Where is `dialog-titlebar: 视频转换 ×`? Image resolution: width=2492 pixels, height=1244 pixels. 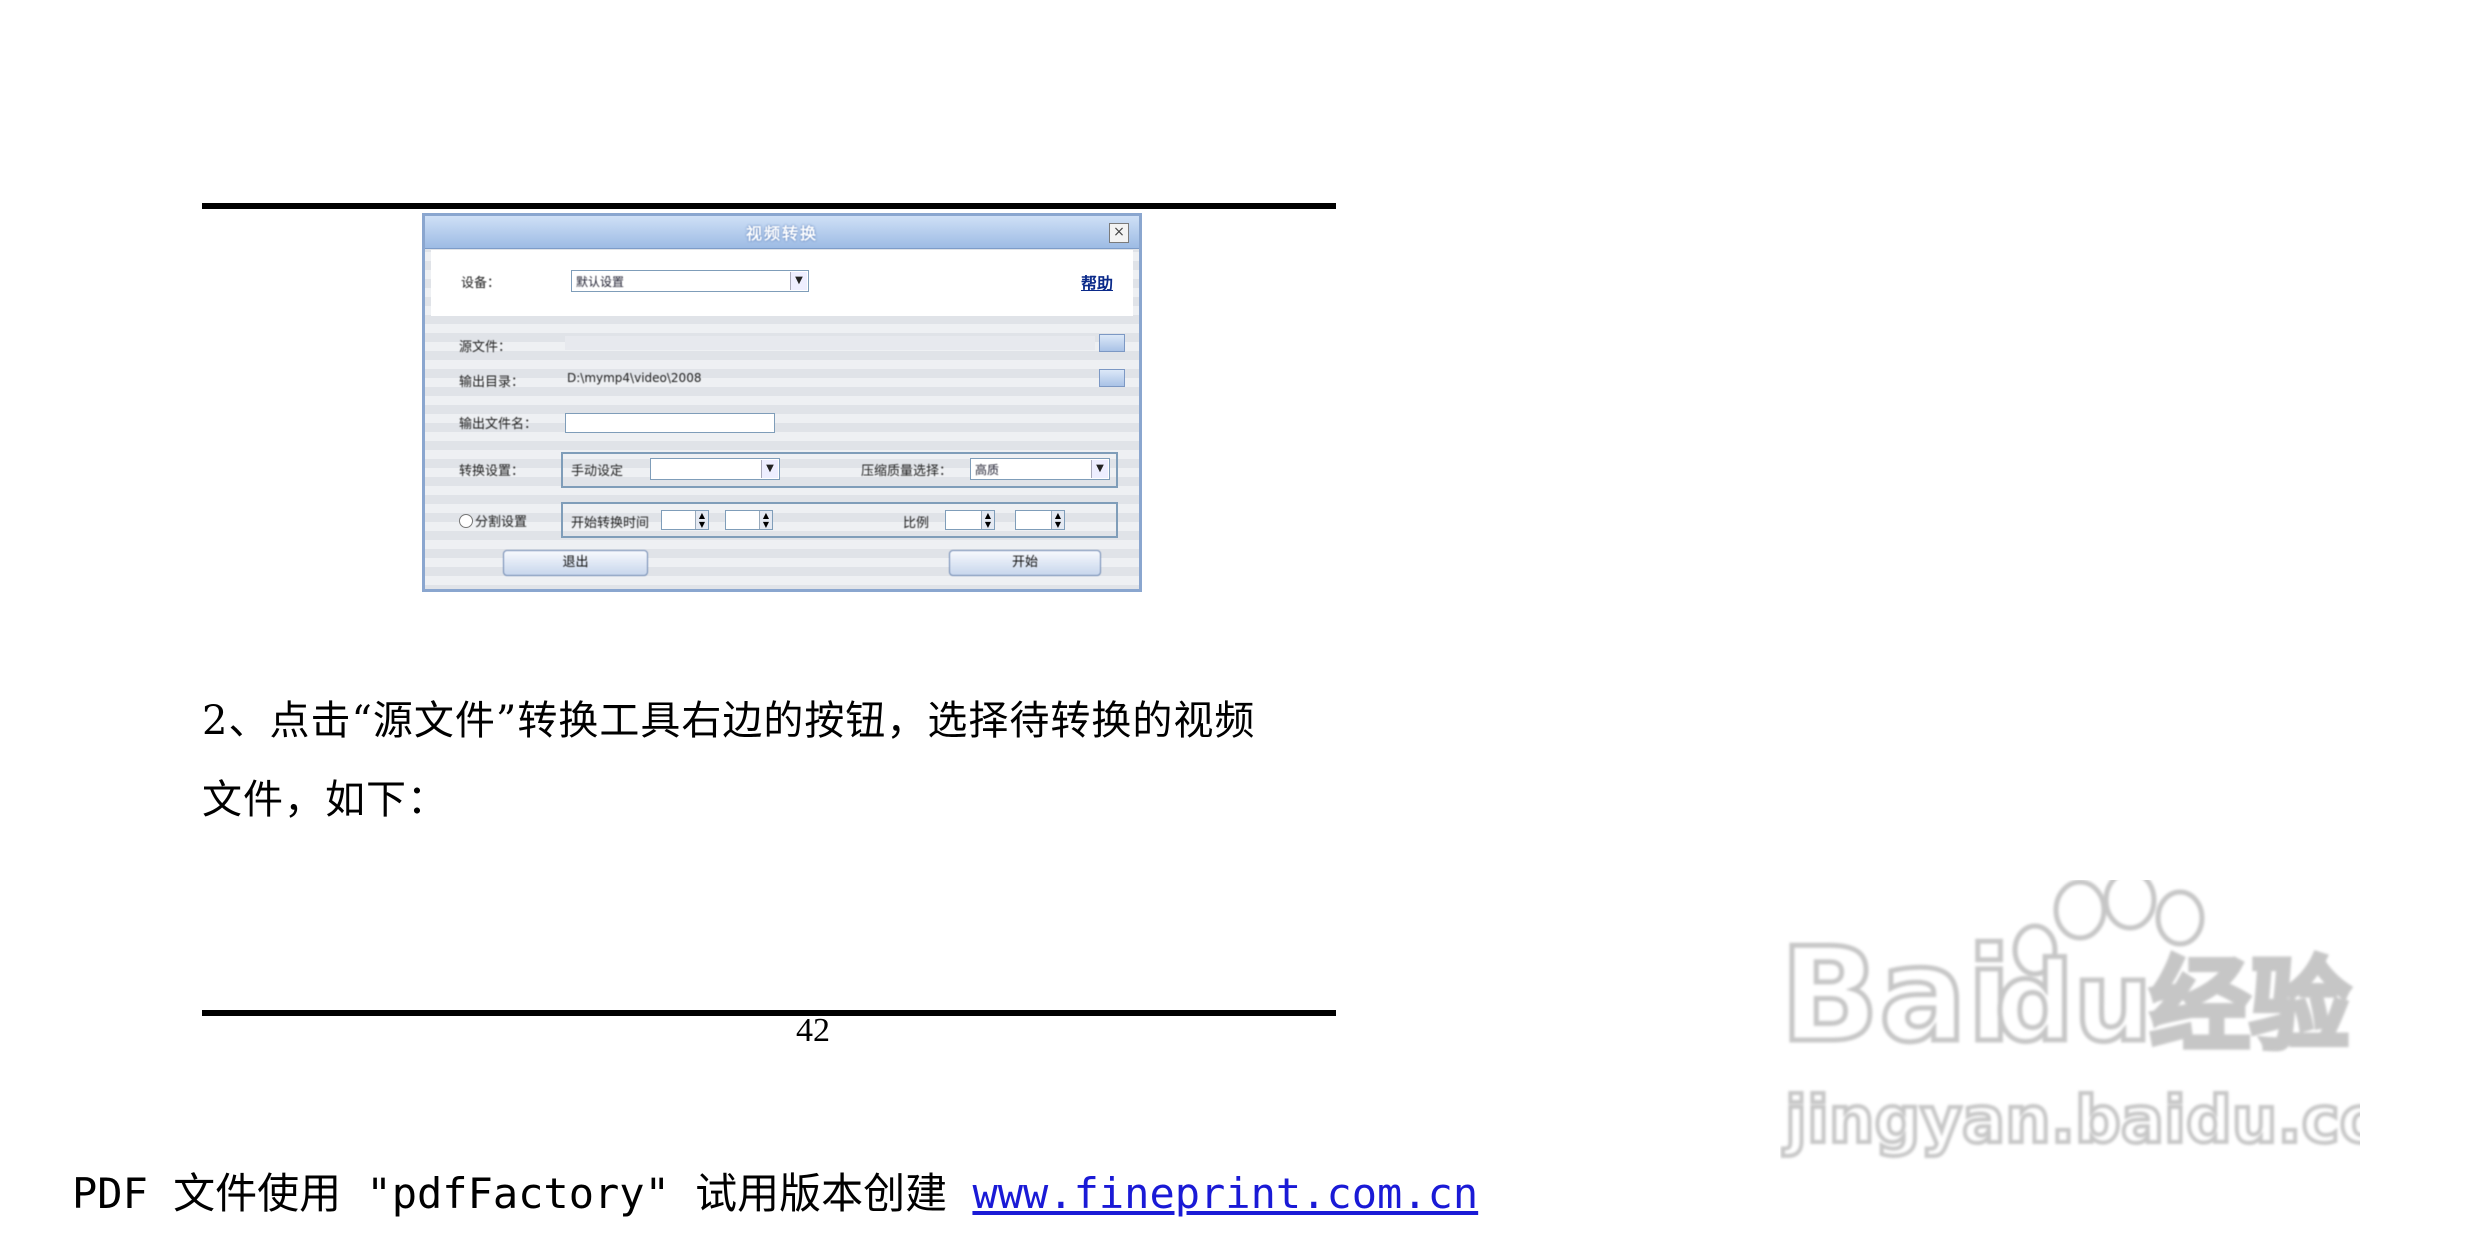 dialog-titlebar: 视频转换 × is located at coordinates (782, 232).